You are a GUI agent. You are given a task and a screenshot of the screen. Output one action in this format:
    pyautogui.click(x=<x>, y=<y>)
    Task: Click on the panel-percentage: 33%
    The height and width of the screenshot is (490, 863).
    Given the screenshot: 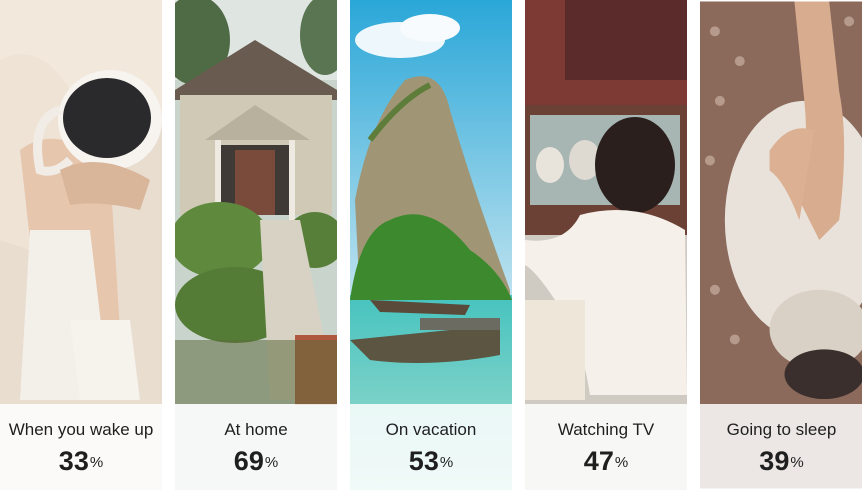 What is the action you would take?
    pyautogui.click(x=81, y=461)
    